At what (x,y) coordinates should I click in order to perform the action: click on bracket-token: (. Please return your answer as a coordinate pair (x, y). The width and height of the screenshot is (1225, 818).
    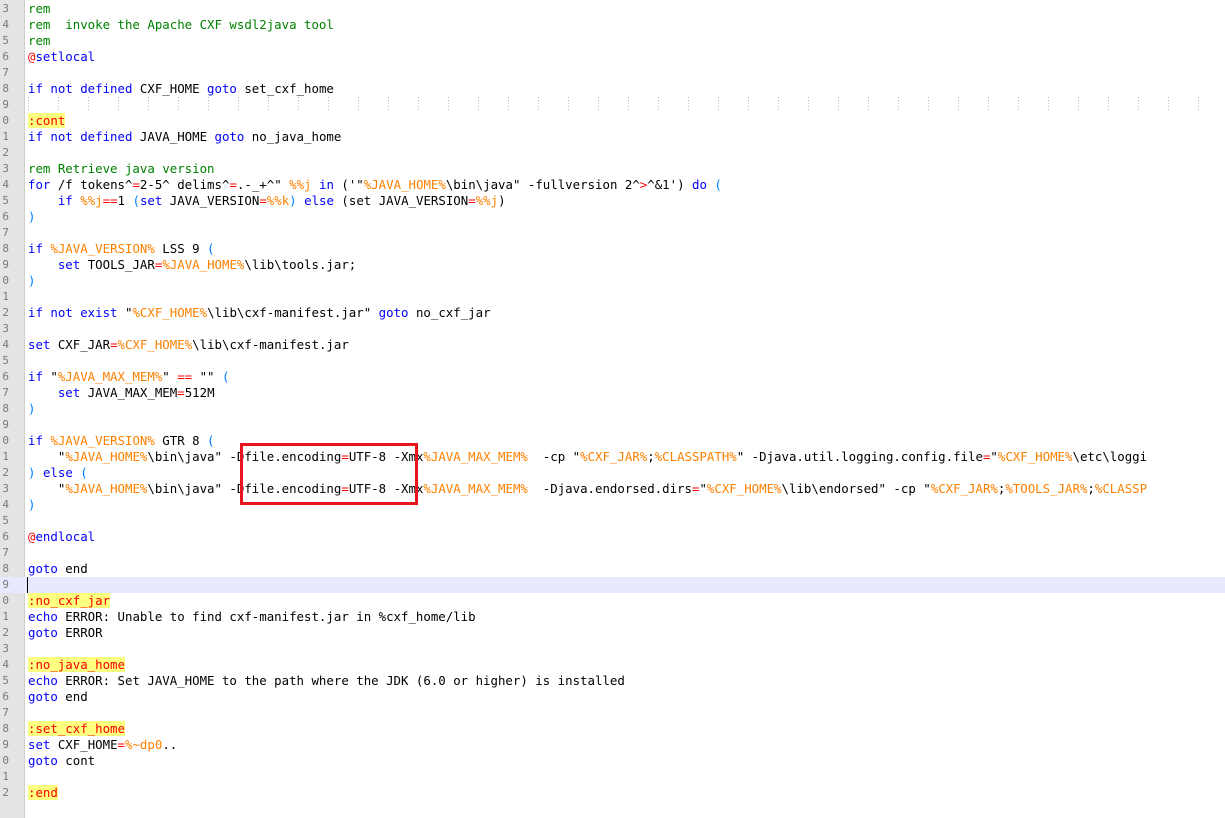
    Looking at the image, I should click on (211, 248).